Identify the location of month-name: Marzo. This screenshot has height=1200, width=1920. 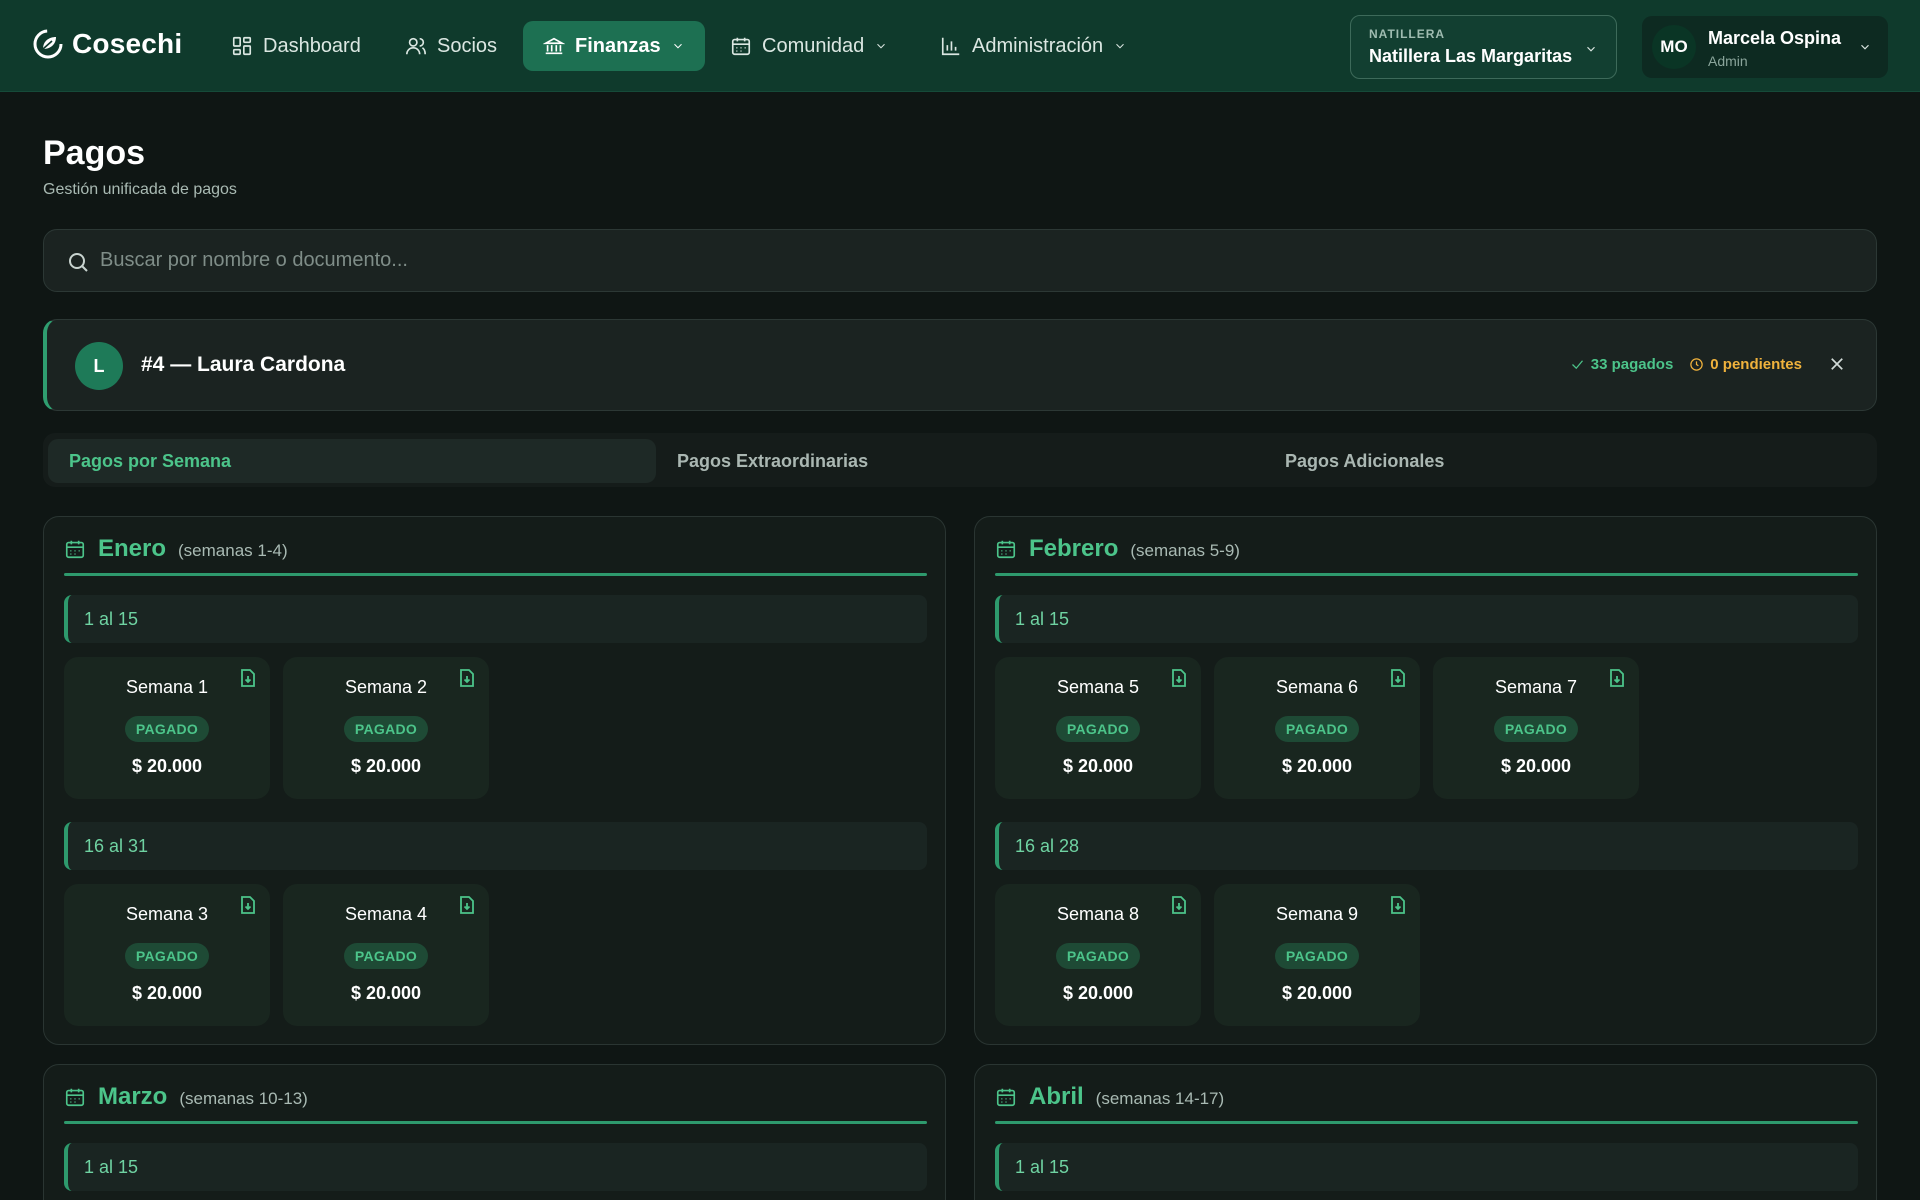
(133, 1096).